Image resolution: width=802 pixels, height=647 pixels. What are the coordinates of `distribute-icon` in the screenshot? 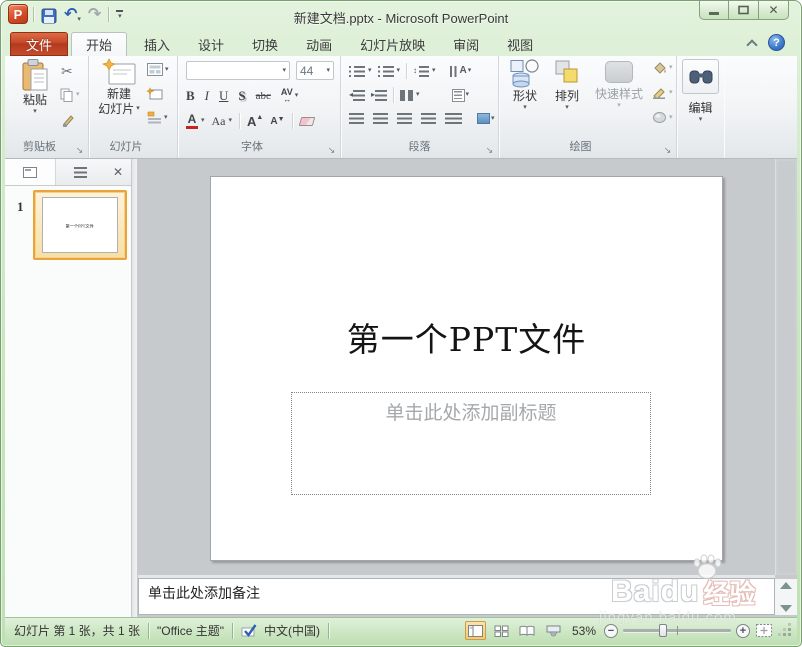 It's located at (453, 118).